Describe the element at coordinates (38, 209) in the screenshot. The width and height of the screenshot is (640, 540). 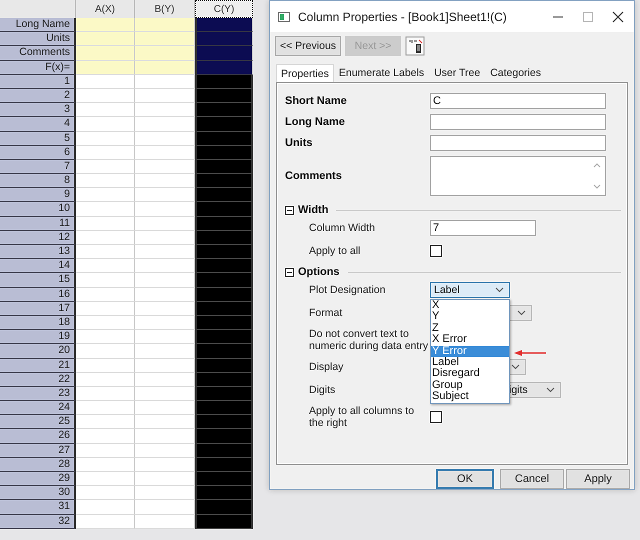
I see `row-header: 10` at that location.